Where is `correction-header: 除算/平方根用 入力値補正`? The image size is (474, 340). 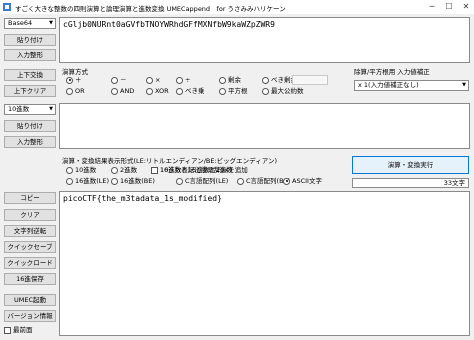
correction-header: 除算/平方根用 入力値補正 is located at coordinates (392, 72).